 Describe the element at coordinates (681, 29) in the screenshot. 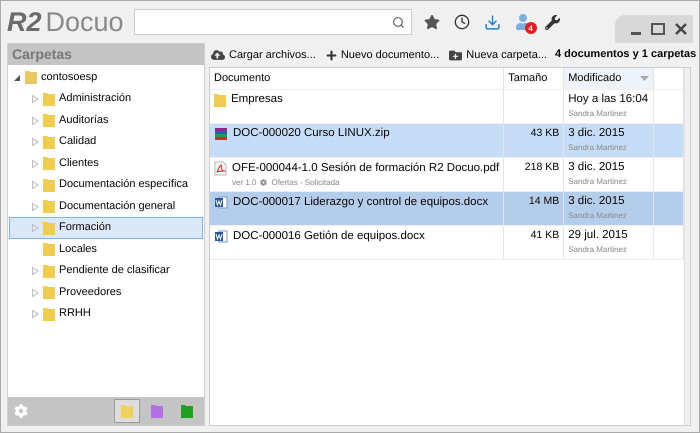

I see `close-button` at that location.